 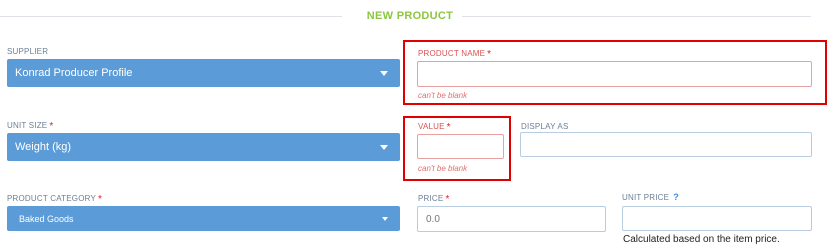 What do you see at coordinates (460, 146) in the screenshot?
I see `value-input` at bounding box center [460, 146].